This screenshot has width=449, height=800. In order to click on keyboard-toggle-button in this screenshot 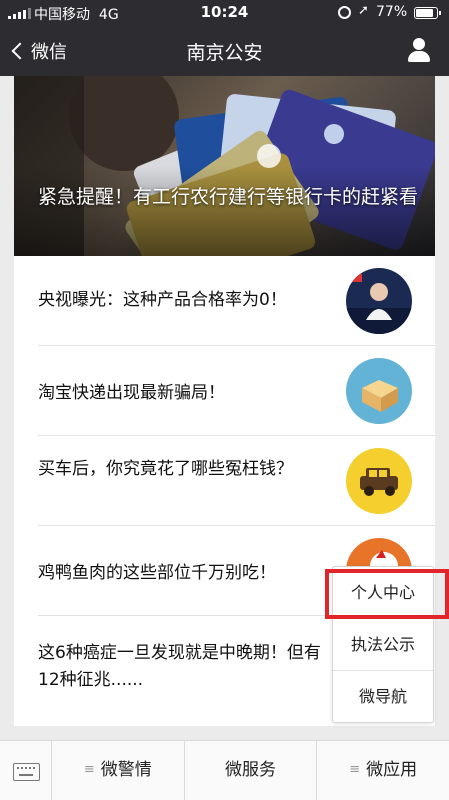, I will do `click(26, 770)`.